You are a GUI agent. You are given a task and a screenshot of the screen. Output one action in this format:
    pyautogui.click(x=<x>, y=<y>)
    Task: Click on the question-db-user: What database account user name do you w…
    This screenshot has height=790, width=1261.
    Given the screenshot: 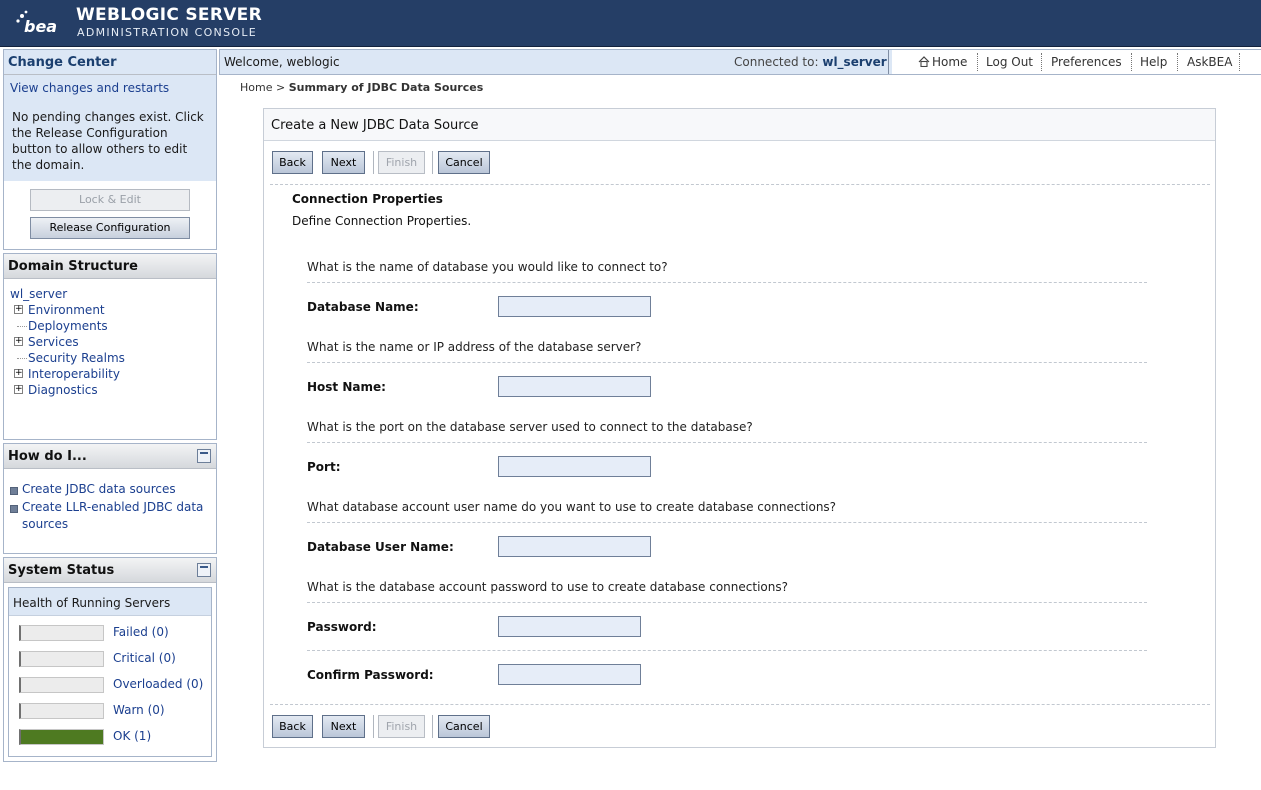 What is the action you would take?
    pyautogui.click(x=572, y=507)
    